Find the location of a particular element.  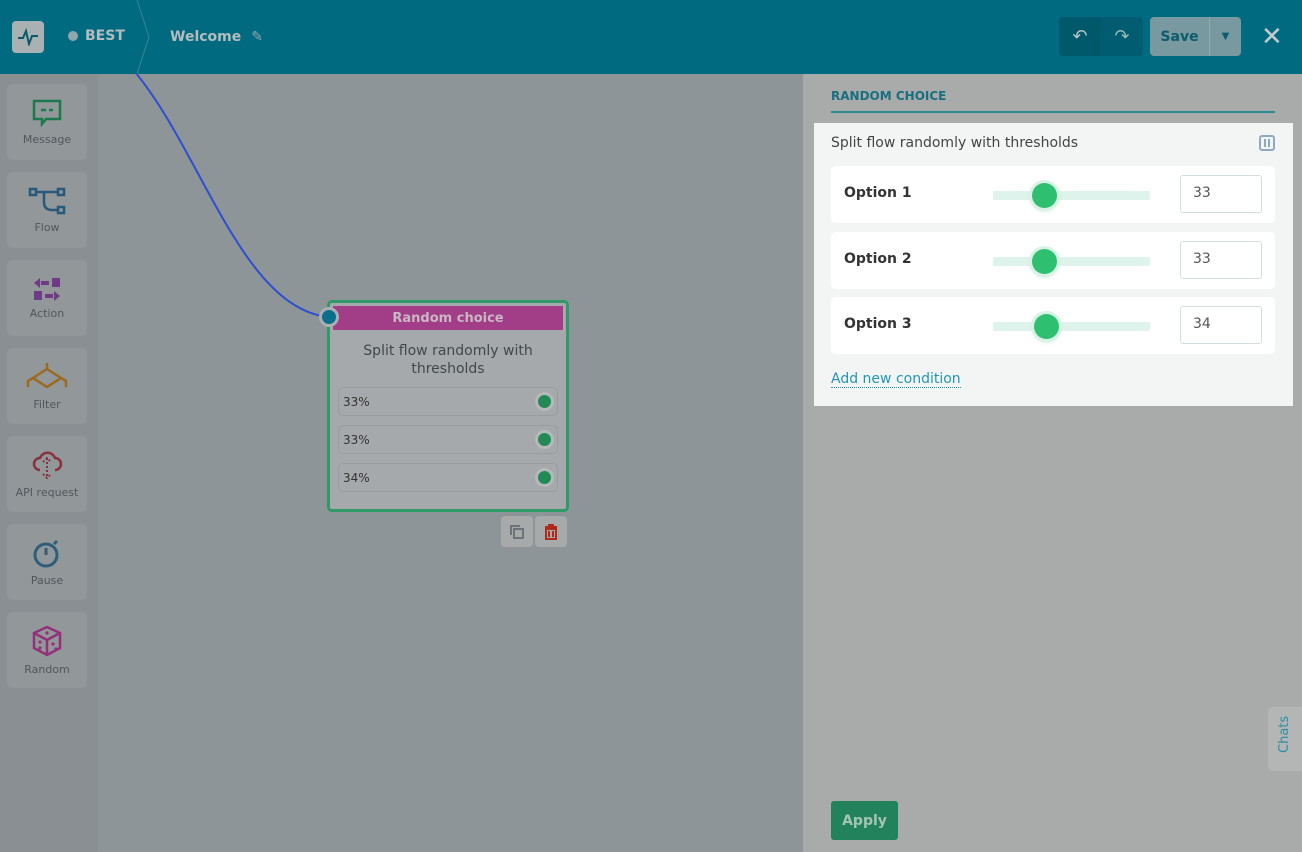

palette-pause: Pause is located at coordinates (47, 562).